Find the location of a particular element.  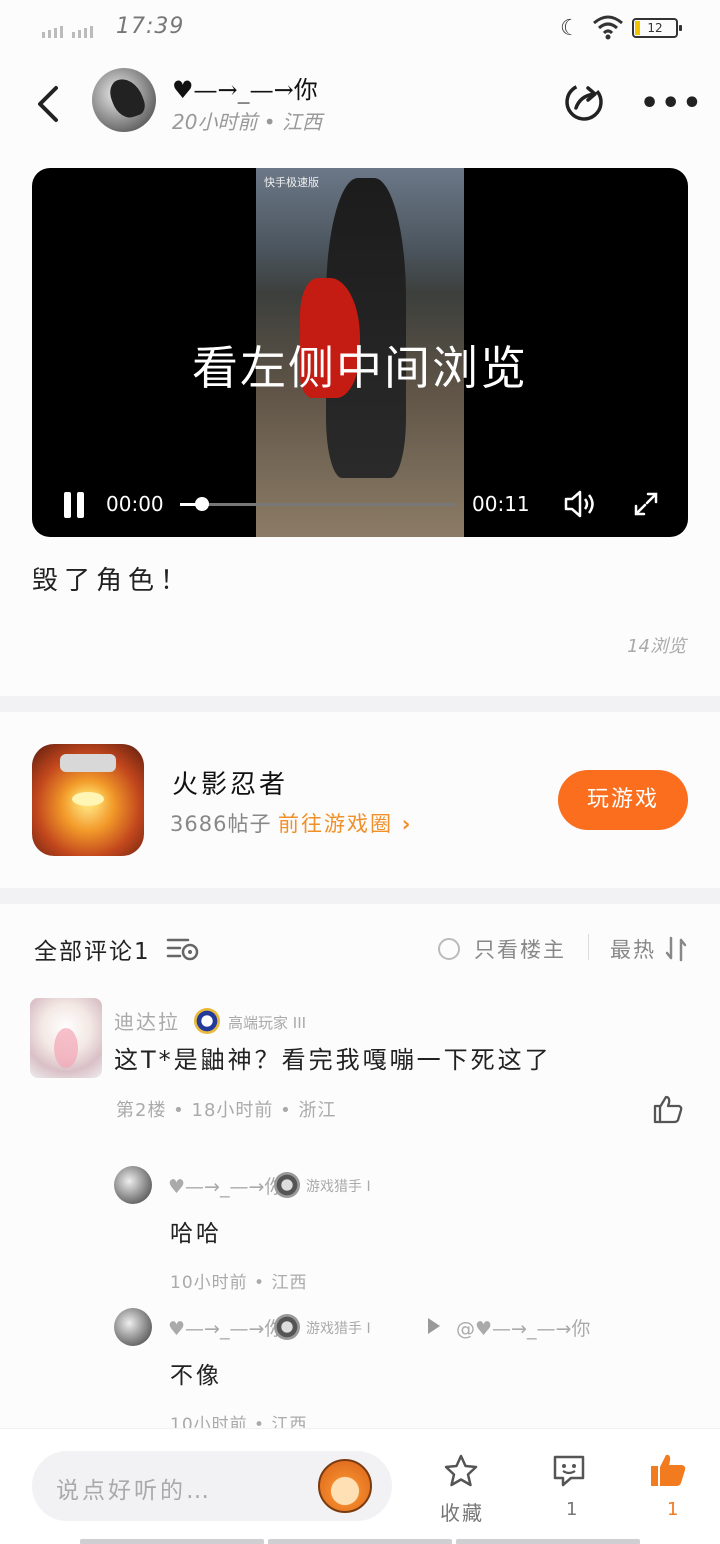

comment-count: 1 is located at coordinates (572, 1509).